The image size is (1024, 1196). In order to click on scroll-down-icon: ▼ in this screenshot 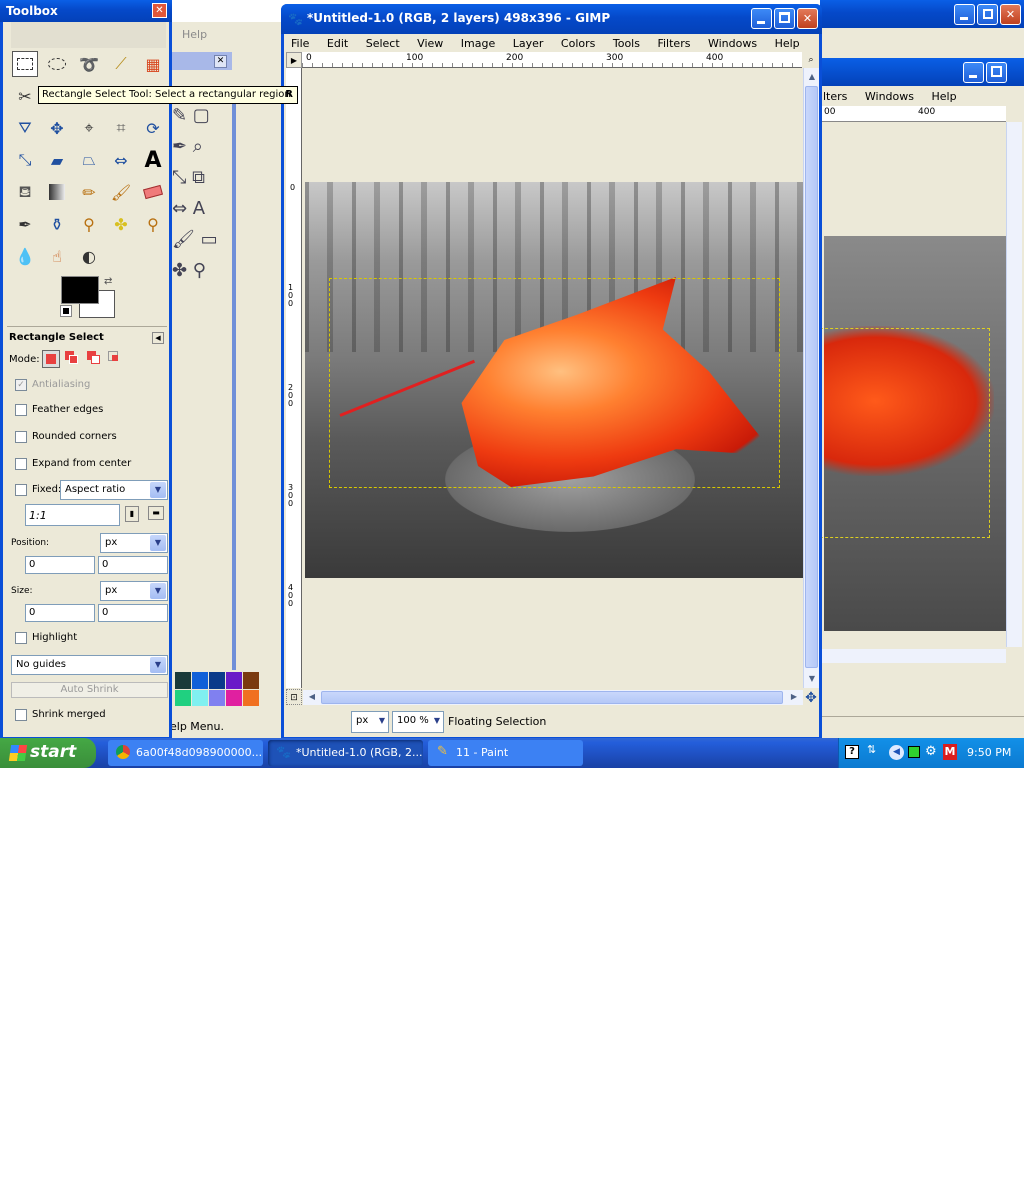, I will do `click(812, 679)`.